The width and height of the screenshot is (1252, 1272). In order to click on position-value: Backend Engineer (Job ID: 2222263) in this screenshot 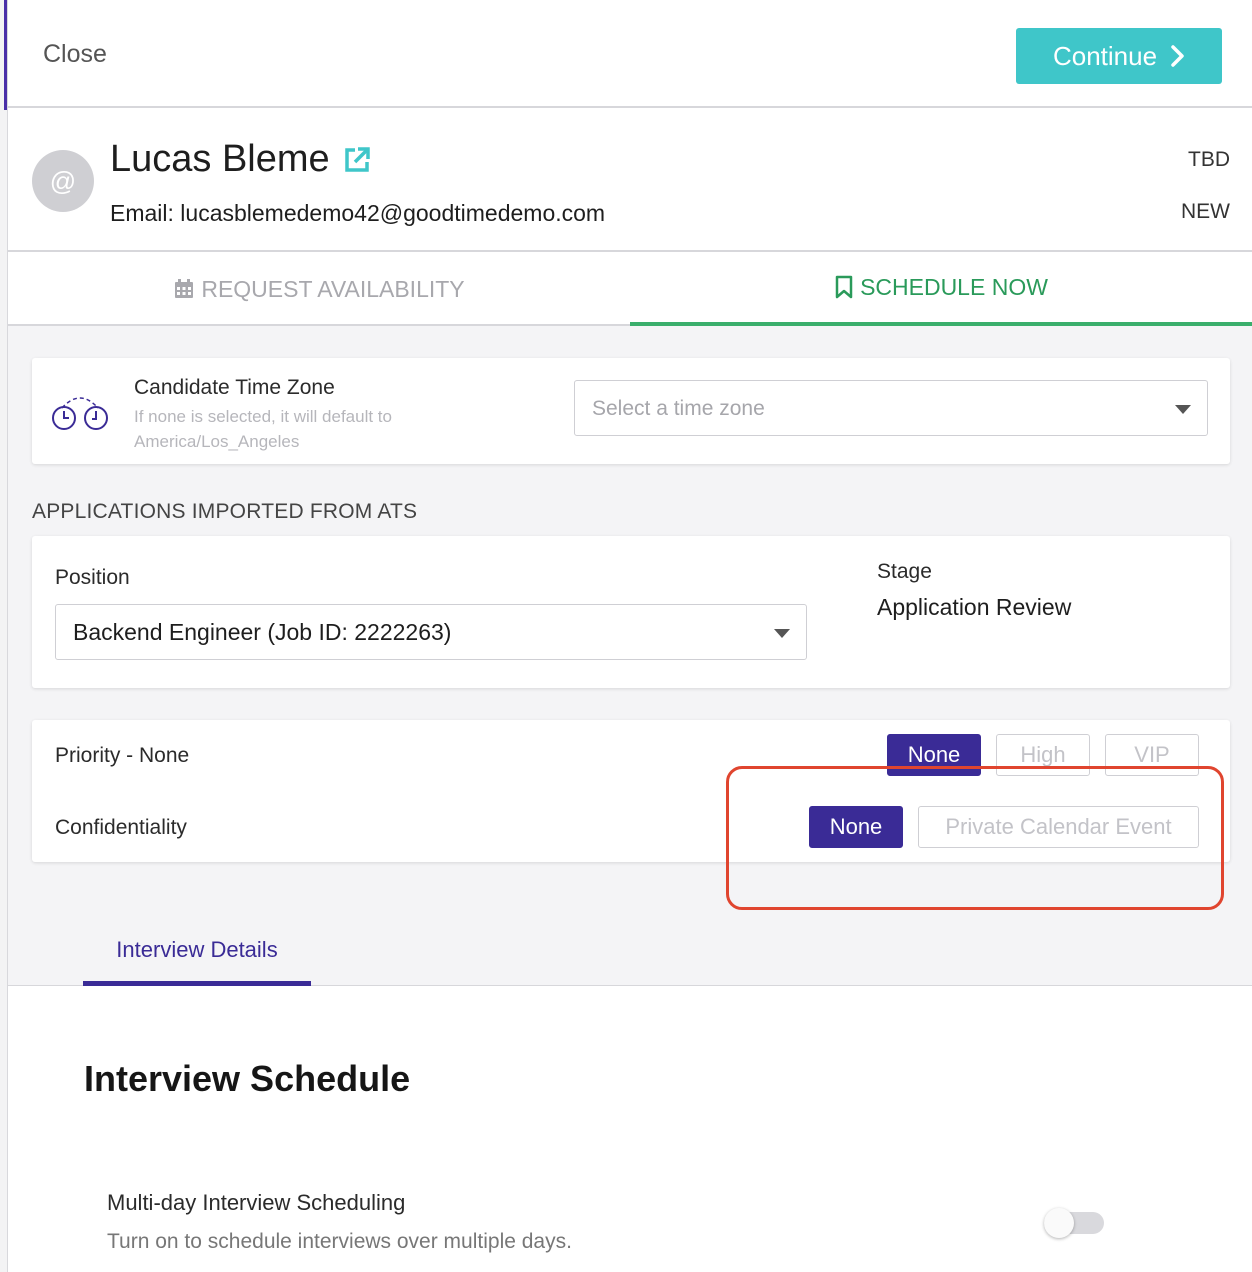, I will do `click(262, 632)`.